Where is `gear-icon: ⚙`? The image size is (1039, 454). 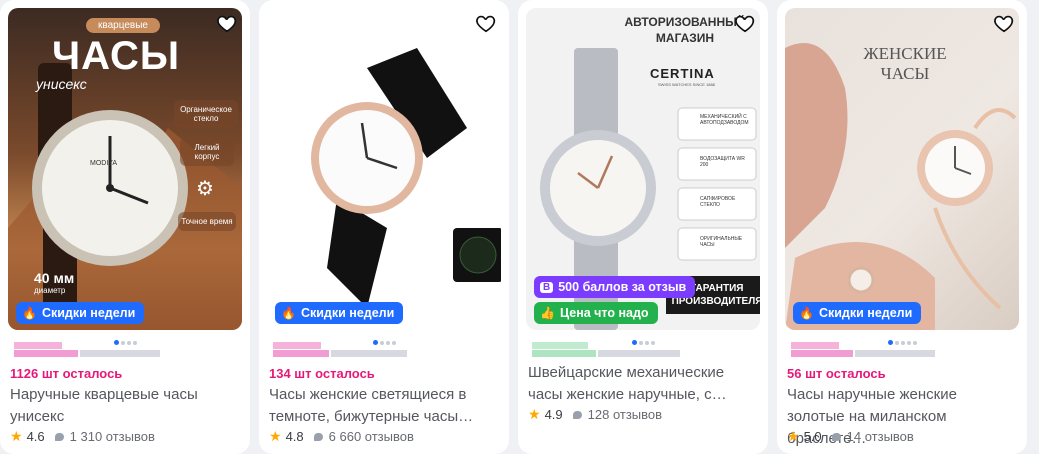 gear-icon: ⚙ is located at coordinates (205, 189).